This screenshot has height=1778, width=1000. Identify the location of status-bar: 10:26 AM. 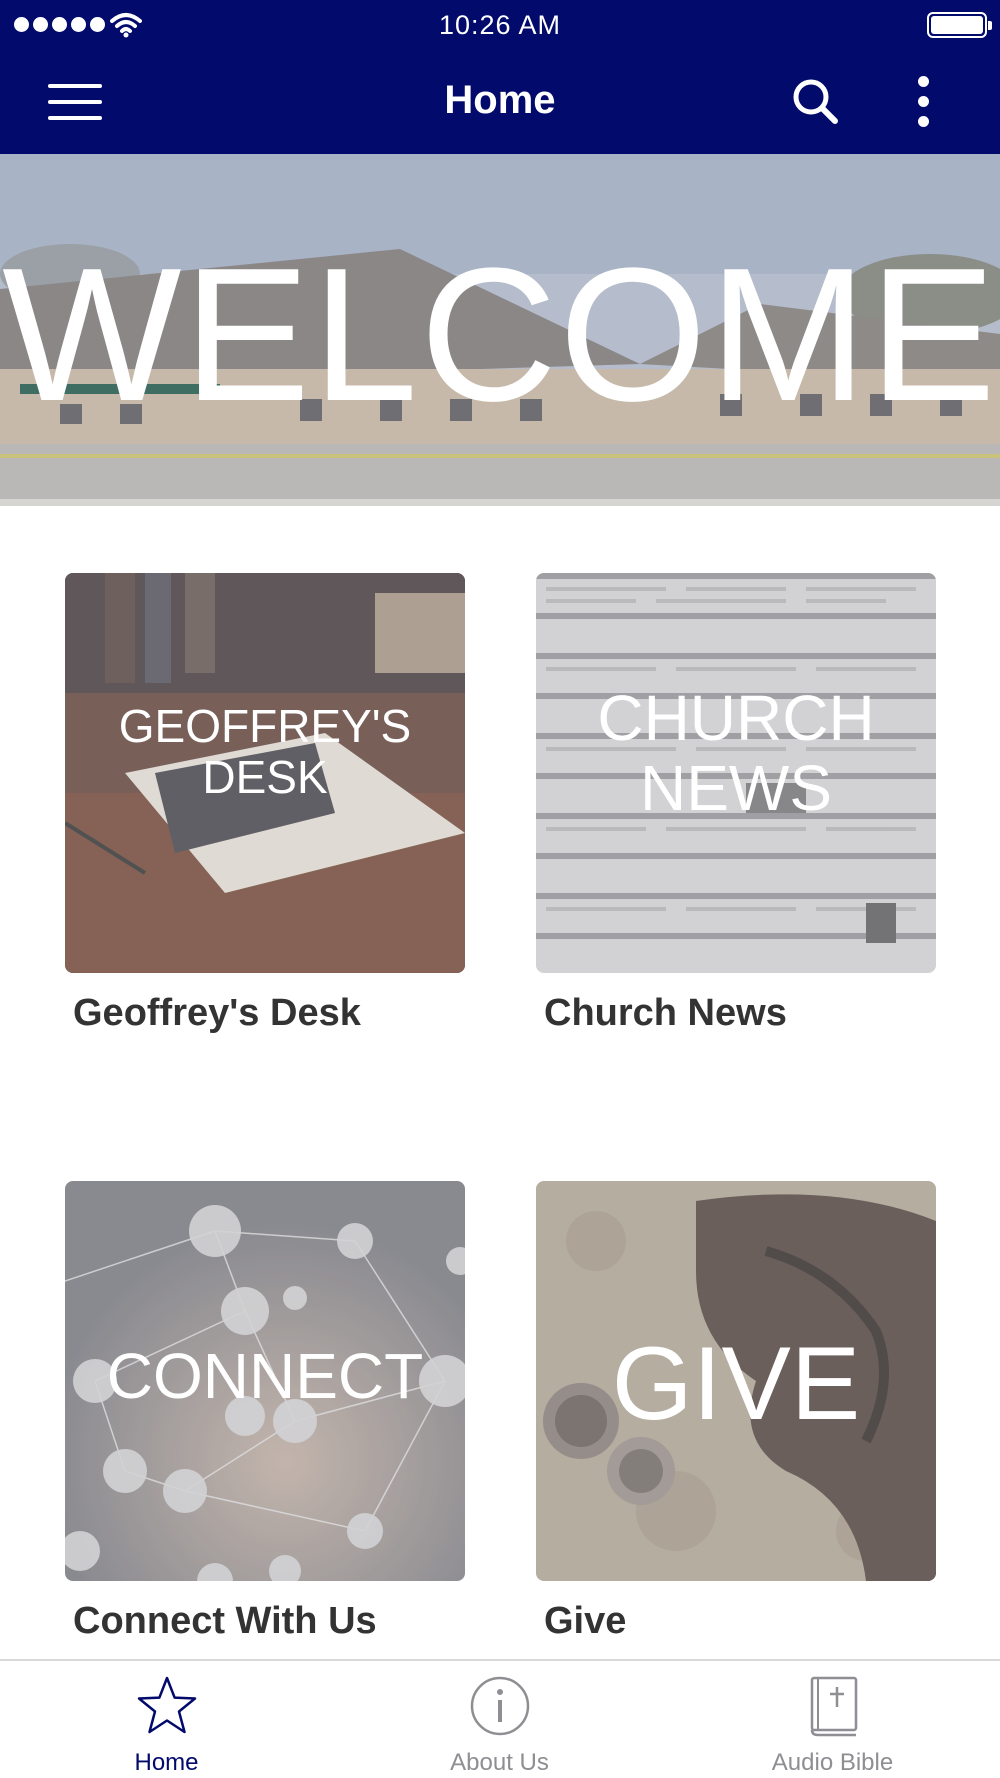
(500, 25).